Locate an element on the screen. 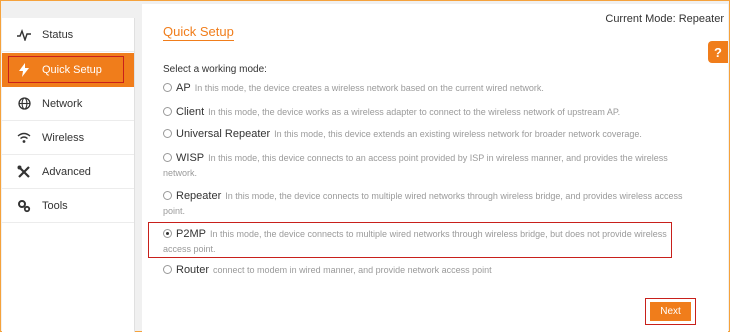 The height and width of the screenshot is (332, 730). sidebar-item-label: Network is located at coordinates (62, 103).